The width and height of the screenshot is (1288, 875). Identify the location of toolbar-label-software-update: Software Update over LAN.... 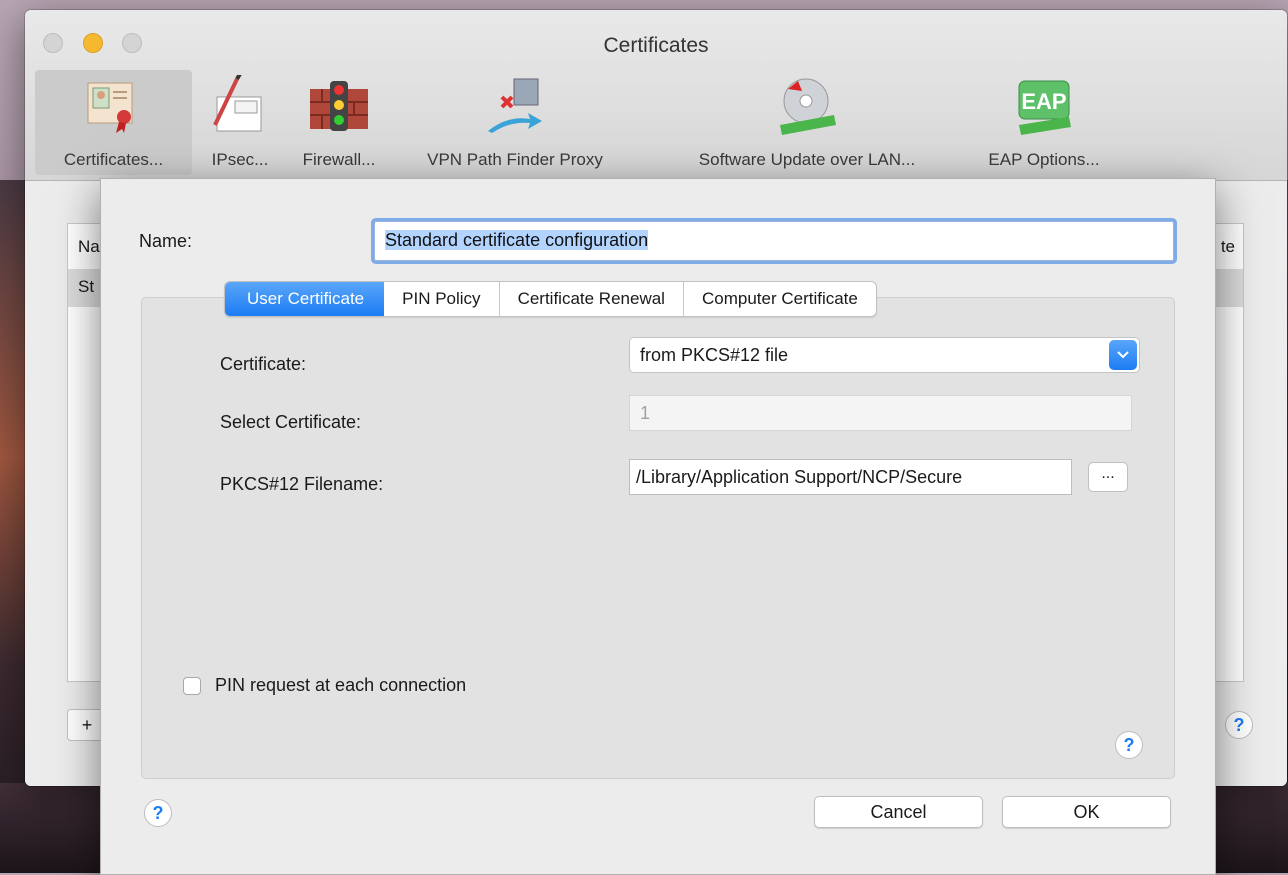
(807, 159).